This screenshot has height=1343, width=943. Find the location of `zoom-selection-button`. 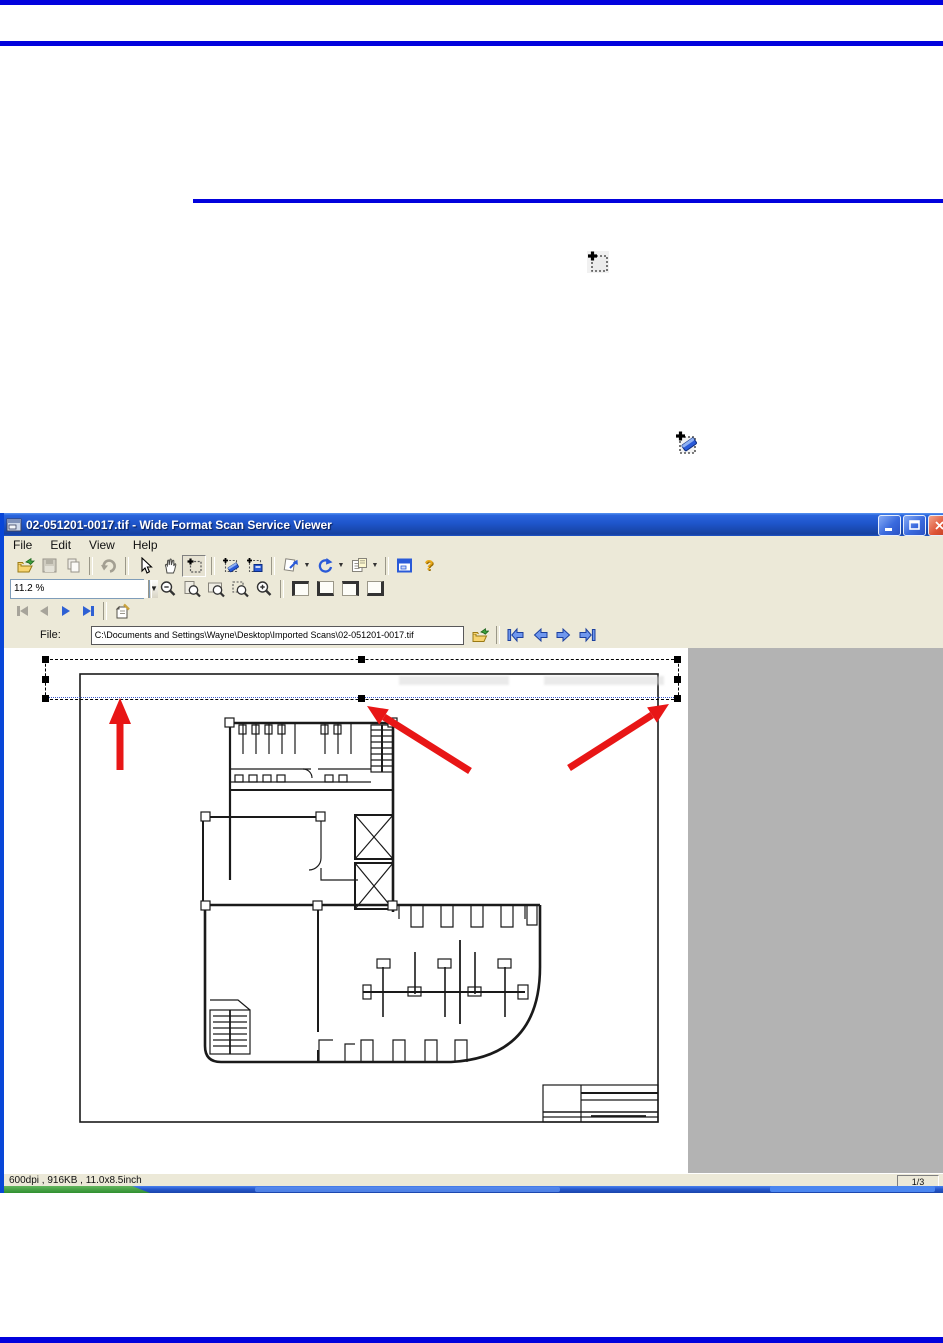

zoom-selection-button is located at coordinates (240, 589).